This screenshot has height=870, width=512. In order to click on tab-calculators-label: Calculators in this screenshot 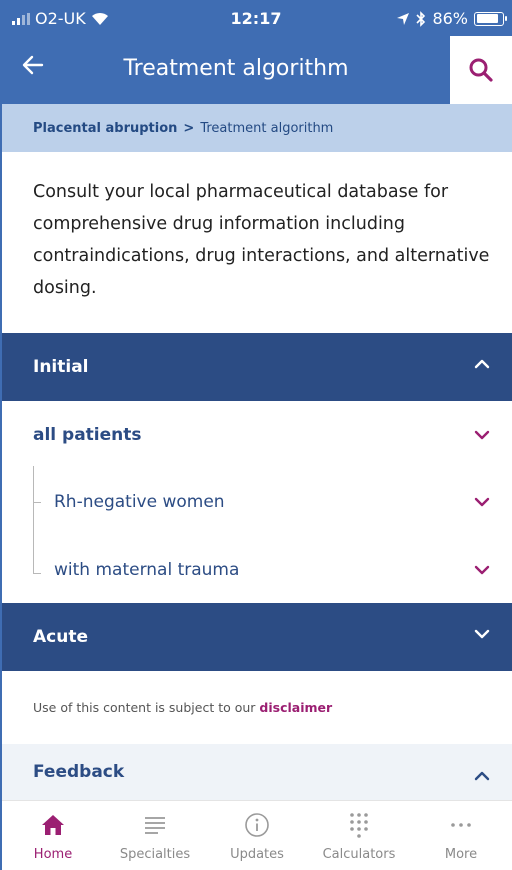, I will do `click(359, 854)`.